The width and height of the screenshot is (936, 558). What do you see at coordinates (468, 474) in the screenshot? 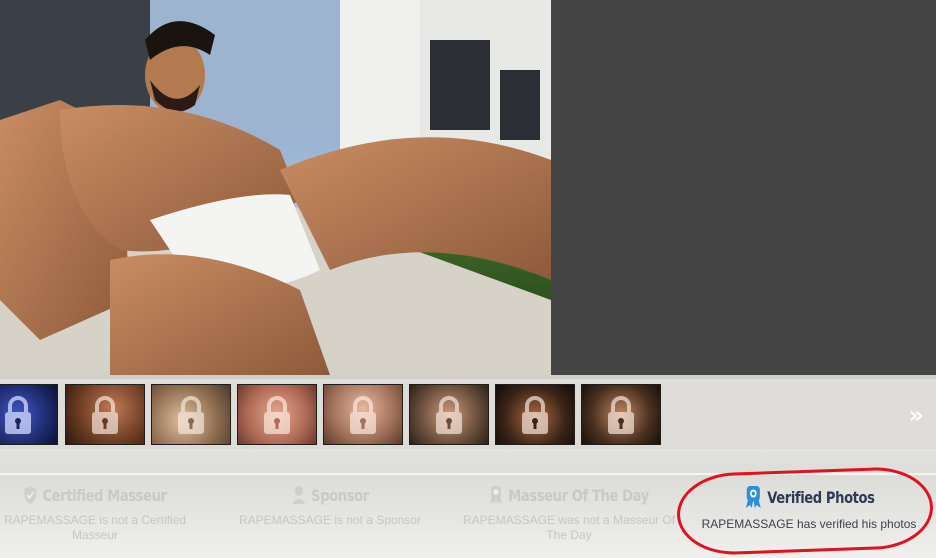
I see `badges-divider` at bounding box center [468, 474].